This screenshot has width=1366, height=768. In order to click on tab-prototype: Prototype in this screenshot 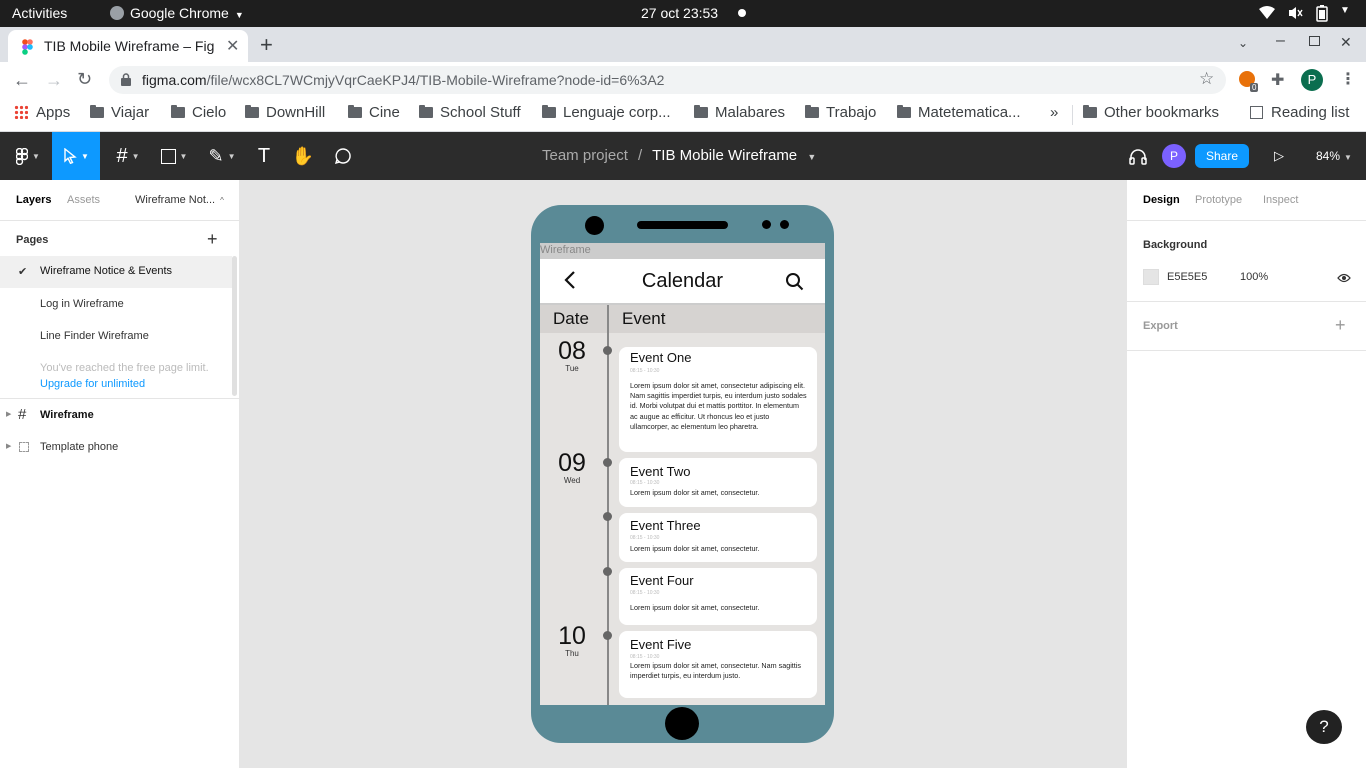, I will do `click(1218, 200)`.